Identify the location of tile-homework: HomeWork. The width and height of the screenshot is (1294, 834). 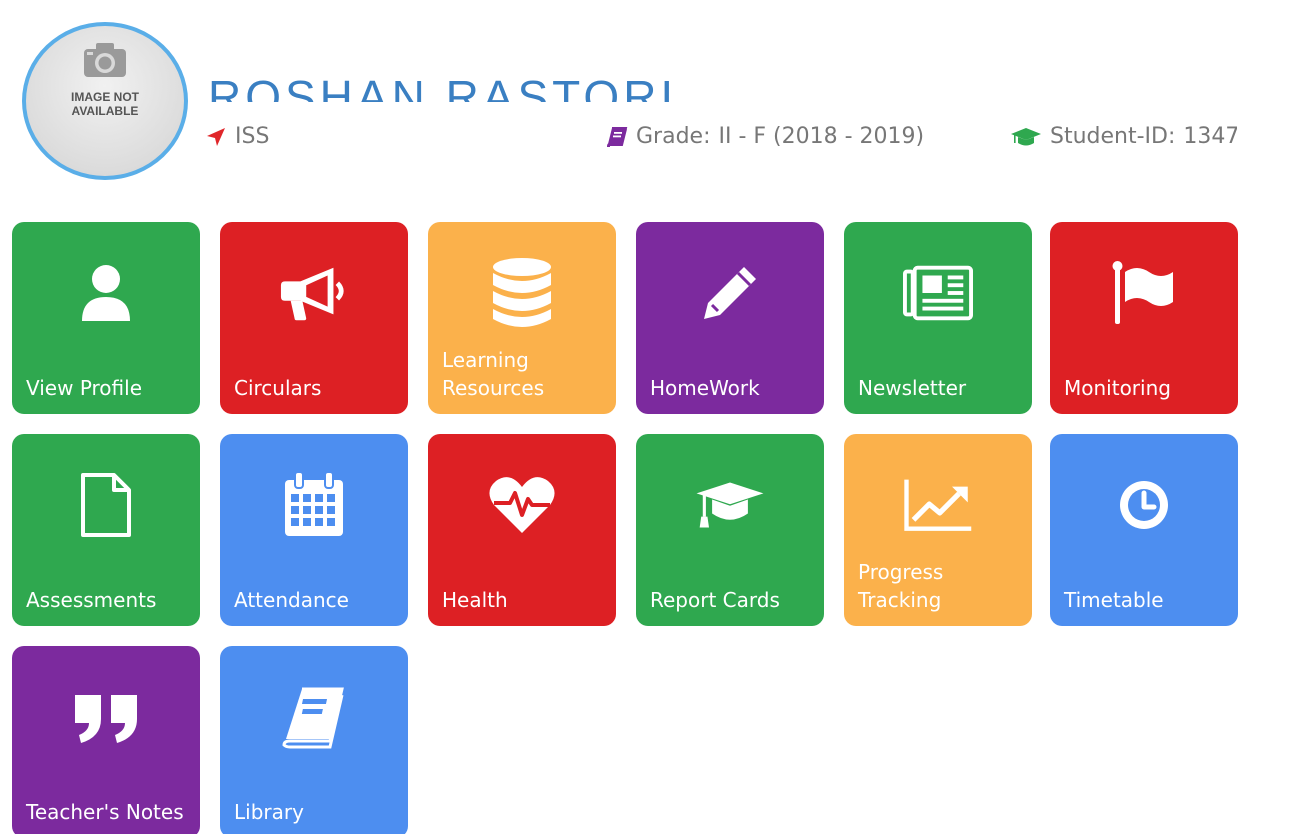
(730, 318).